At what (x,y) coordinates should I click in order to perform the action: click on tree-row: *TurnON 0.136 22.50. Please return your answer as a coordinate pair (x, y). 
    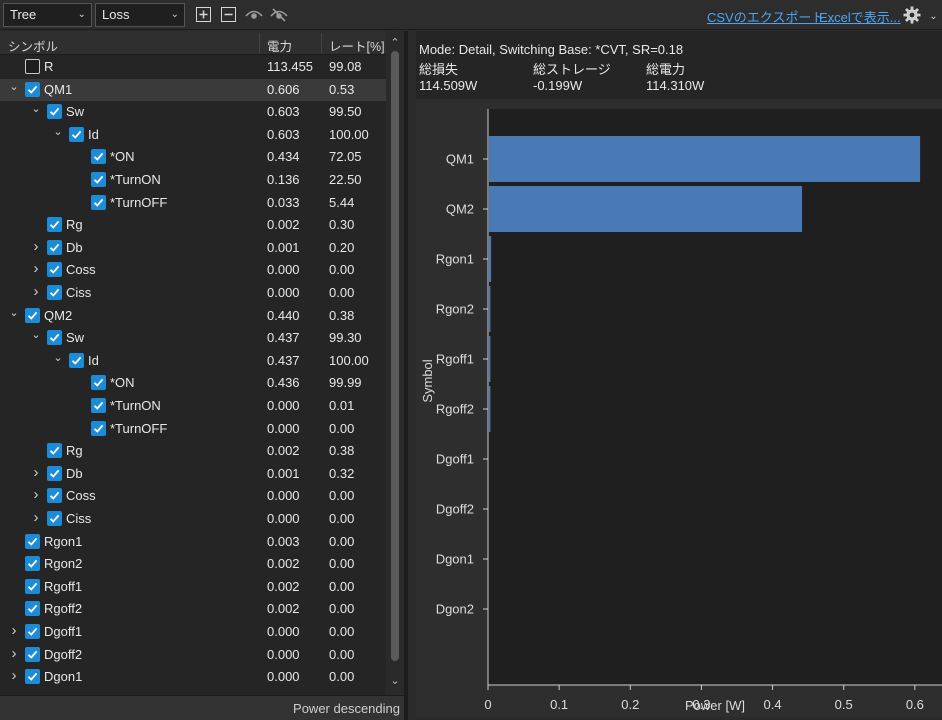
    Looking at the image, I should click on (193, 180).